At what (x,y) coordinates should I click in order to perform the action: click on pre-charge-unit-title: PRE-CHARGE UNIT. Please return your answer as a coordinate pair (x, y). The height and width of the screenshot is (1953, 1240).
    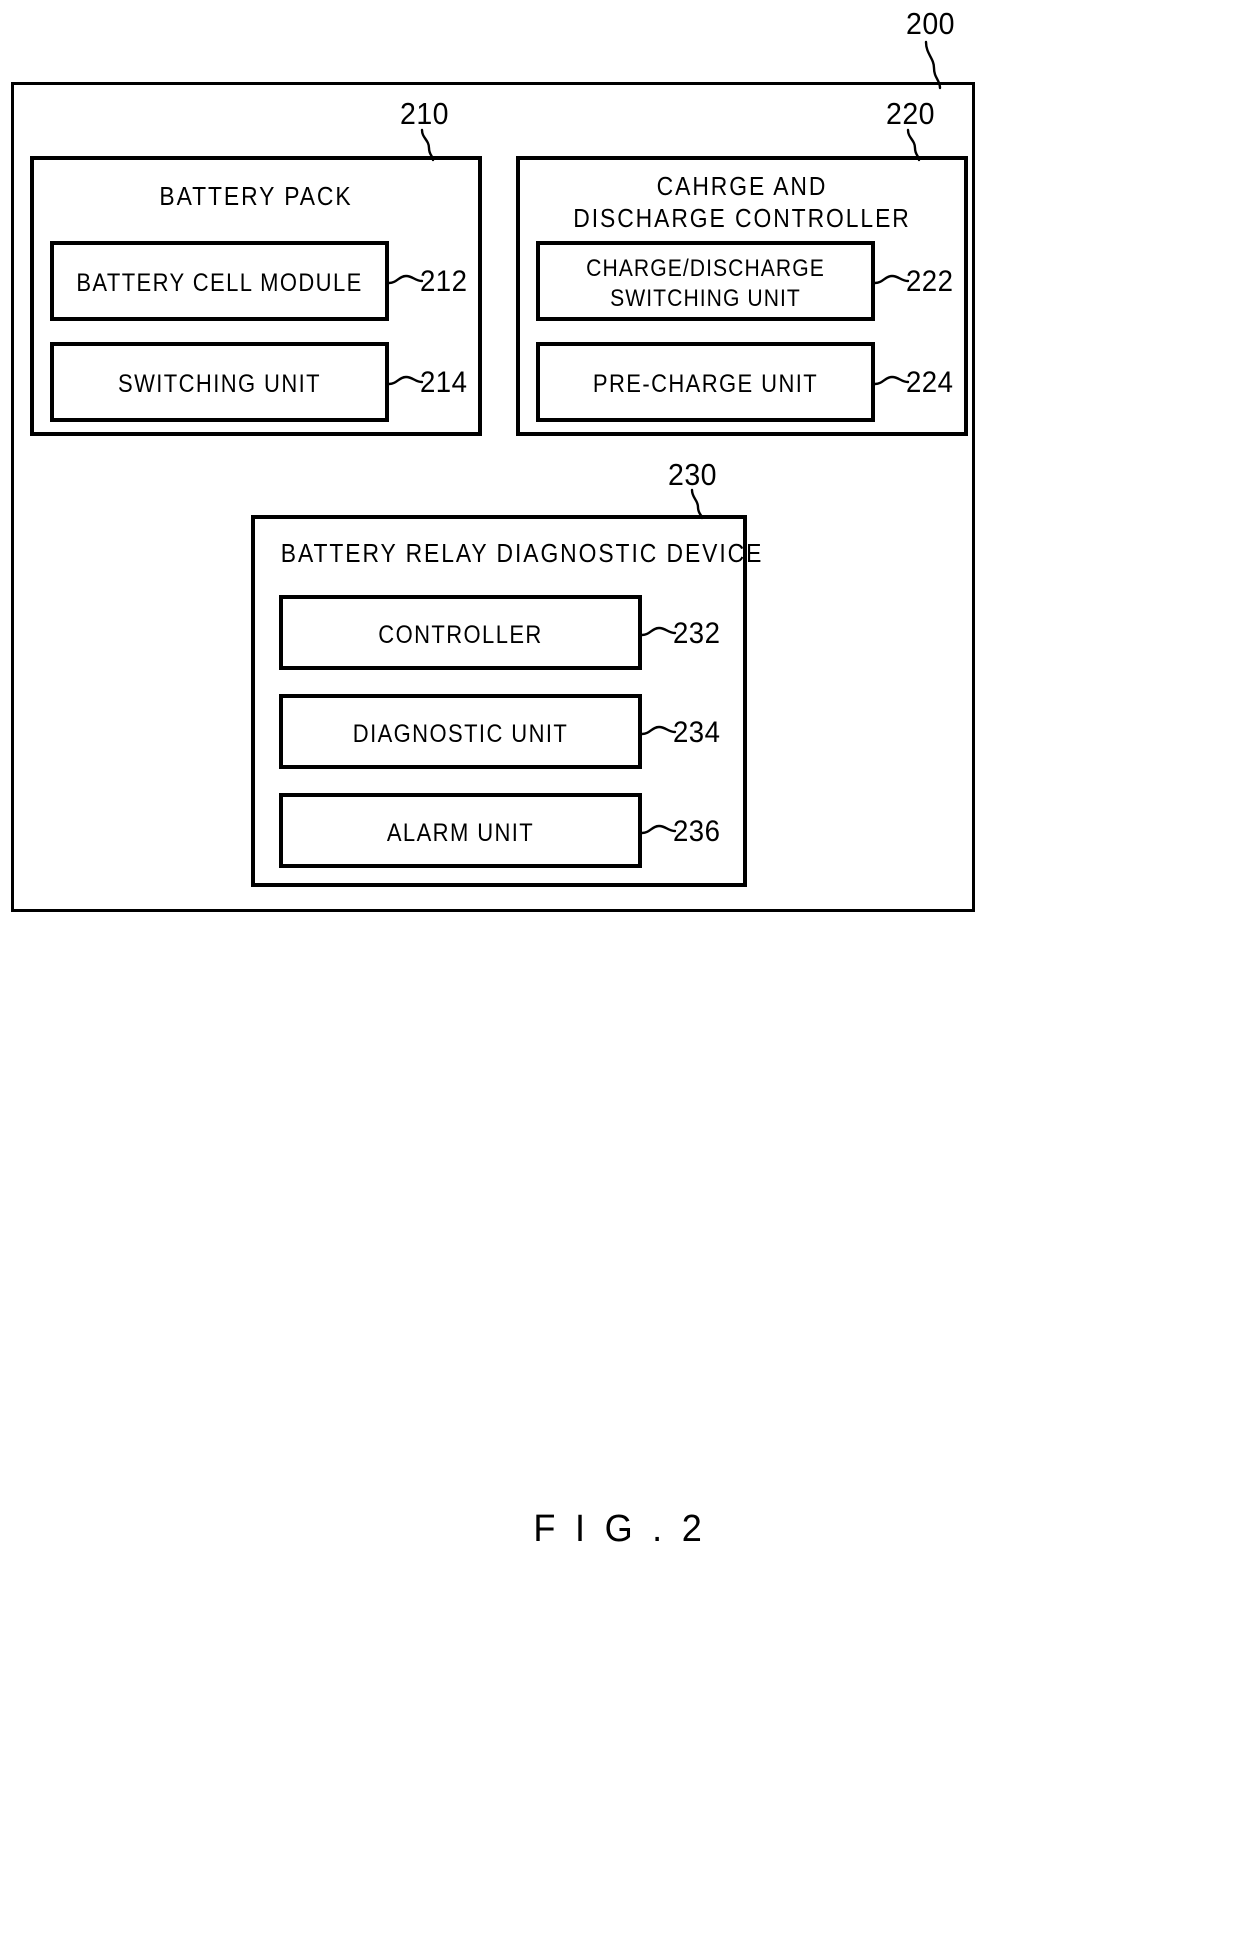
    Looking at the image, I should click on (705, 384).